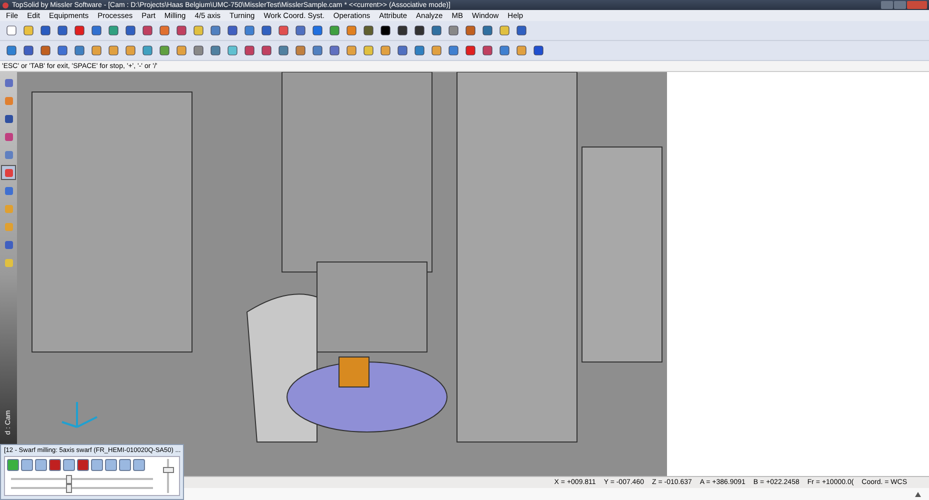  I want to click on scroll-up-icon, so click(918, 494).